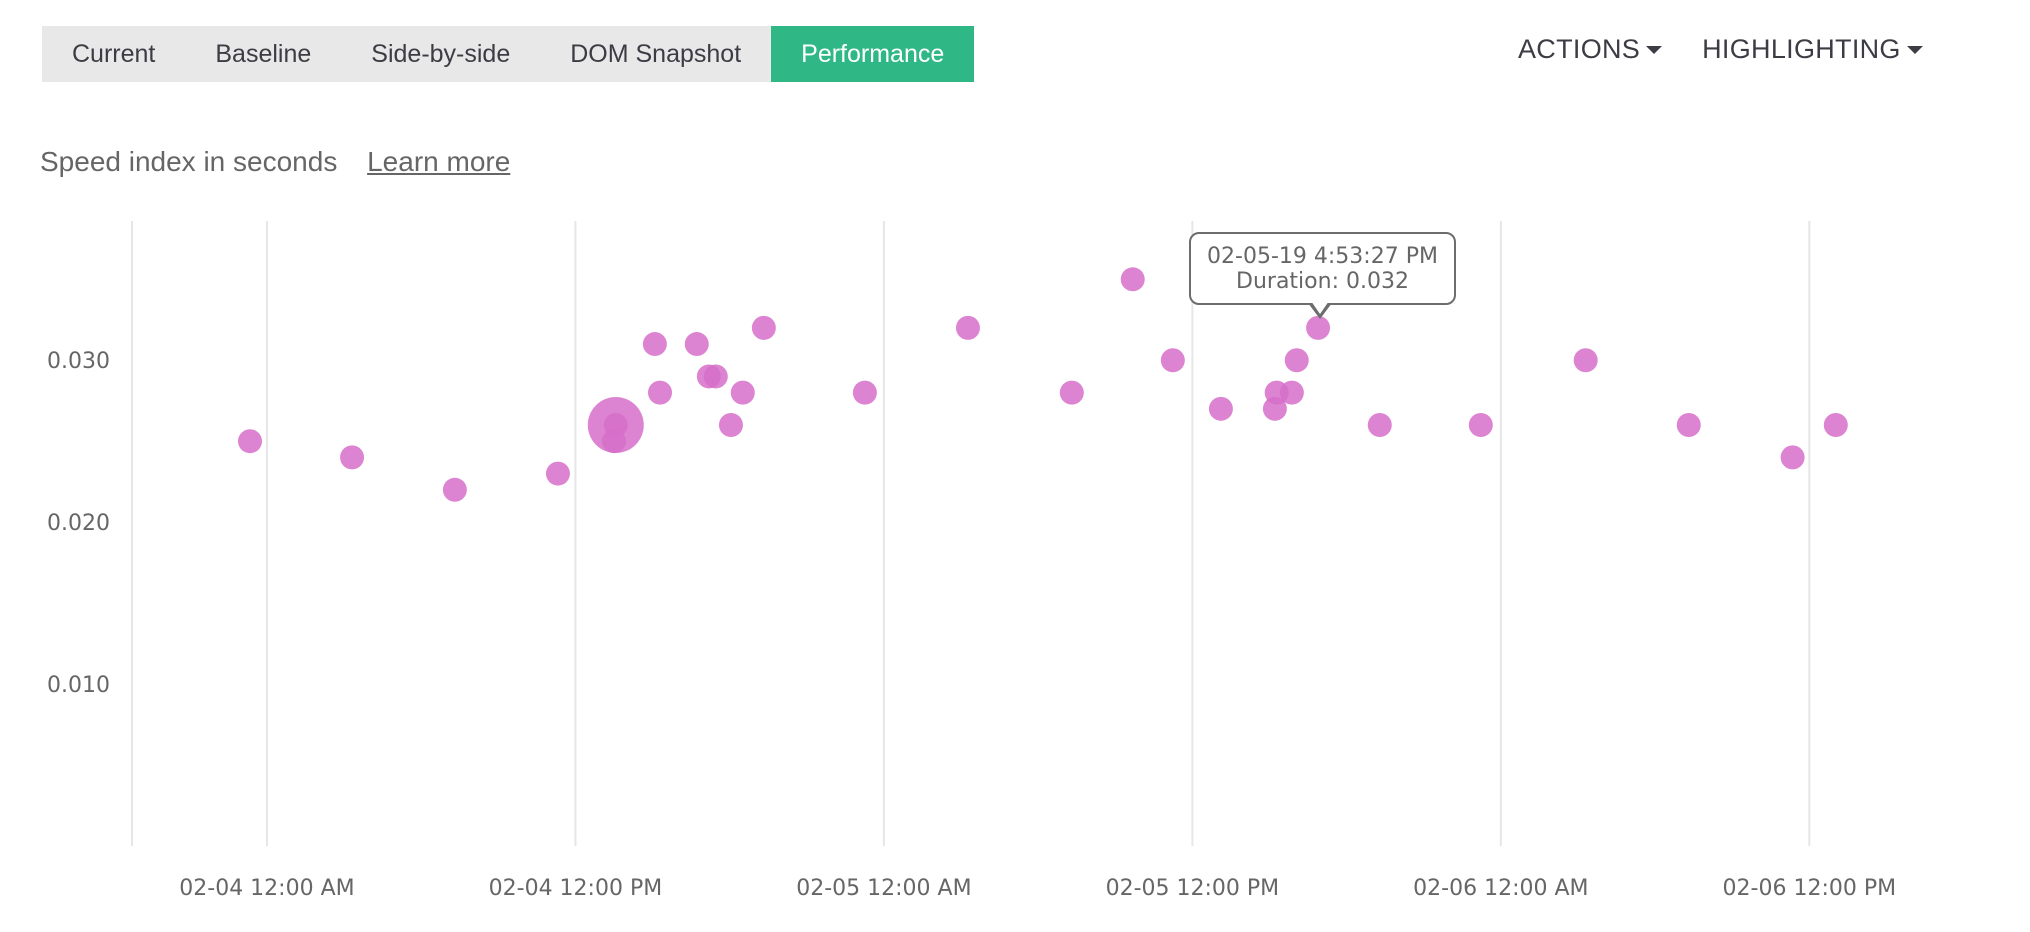 The height and width of the screenshot is (932, 2030). Describe the element at coordinates (78, 685) in the screenshot. I see `y-tick-label: 0.010` at that location.